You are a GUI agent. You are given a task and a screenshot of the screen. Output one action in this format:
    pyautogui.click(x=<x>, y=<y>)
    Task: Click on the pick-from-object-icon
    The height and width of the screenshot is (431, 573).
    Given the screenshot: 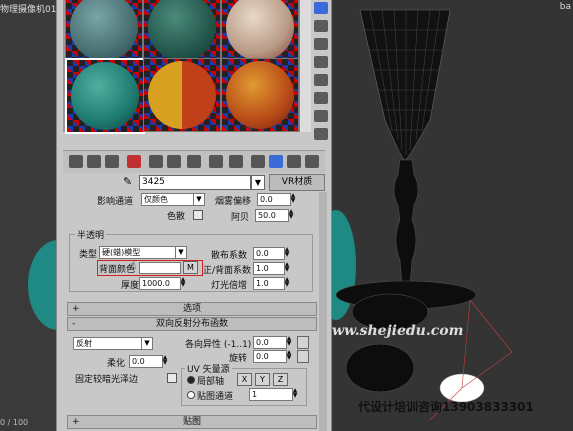 What is the action you would take?
    pyautogui.click(x=312, y=161)
    